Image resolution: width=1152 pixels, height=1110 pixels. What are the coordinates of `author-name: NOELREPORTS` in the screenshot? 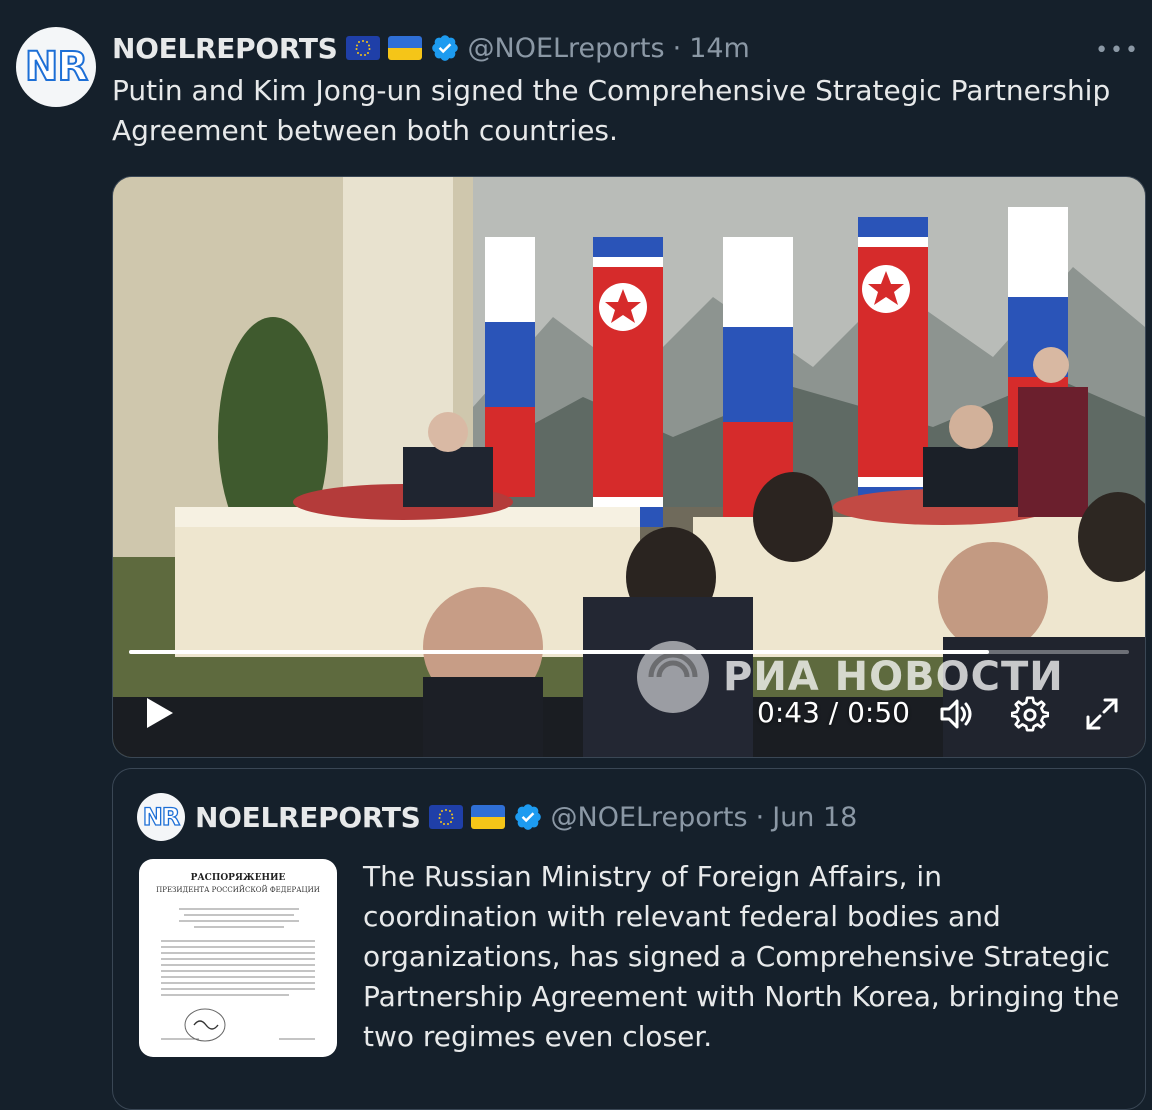 It's located at (225, 48).